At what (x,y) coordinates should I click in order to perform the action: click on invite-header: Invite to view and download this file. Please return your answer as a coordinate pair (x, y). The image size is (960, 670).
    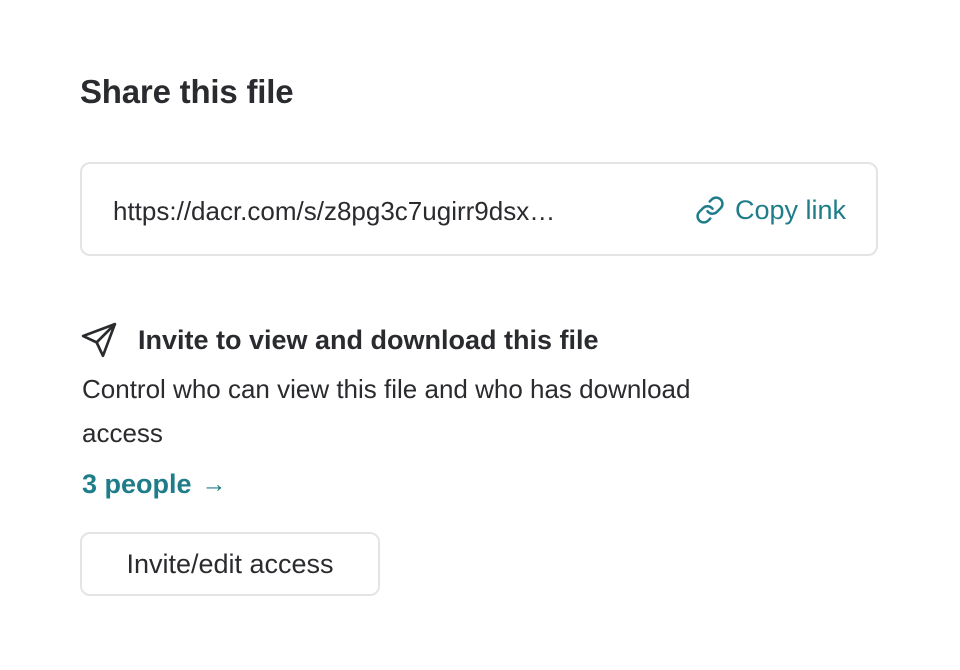
    Looking at the image, I should click on (339, 340).